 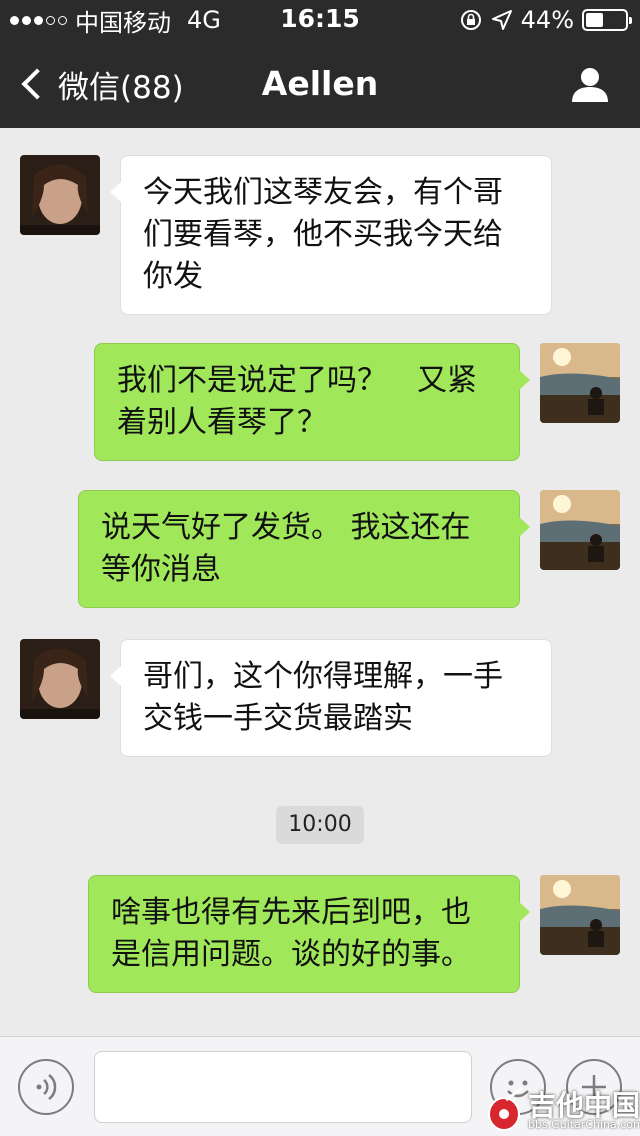 What do you see at coordinates (562, 1110) in the screenshot?
I see `site-watermark: 吉他中国 bbs.GuitarChina.com` at bounding box center [562, 1110].